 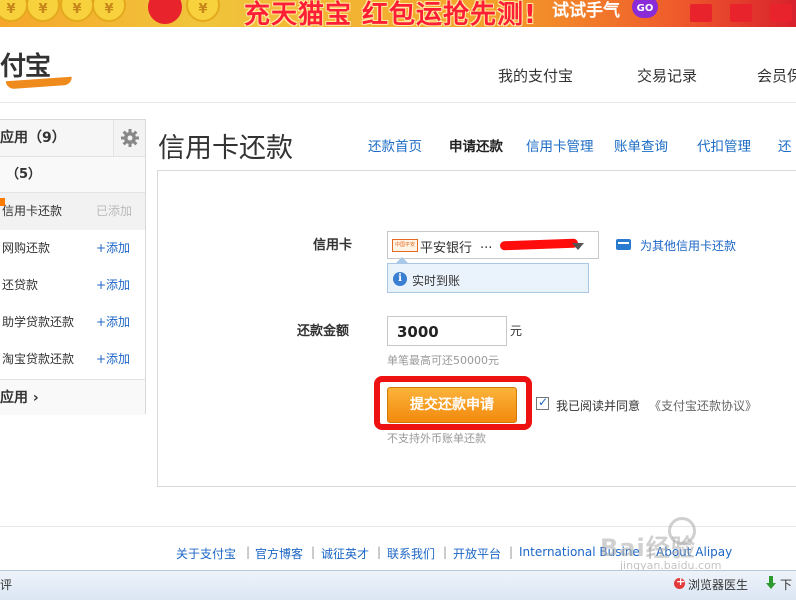 What do you see at coordinates (785, 145) in the screenshot?
I see `tab-more: 还` at bounding box center [785, 145].